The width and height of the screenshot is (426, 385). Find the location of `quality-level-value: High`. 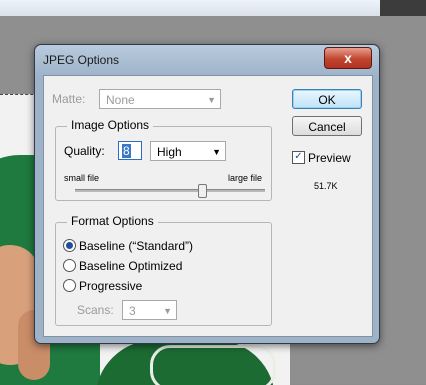

quality-level-value: High is located at coordinates (169, 152).